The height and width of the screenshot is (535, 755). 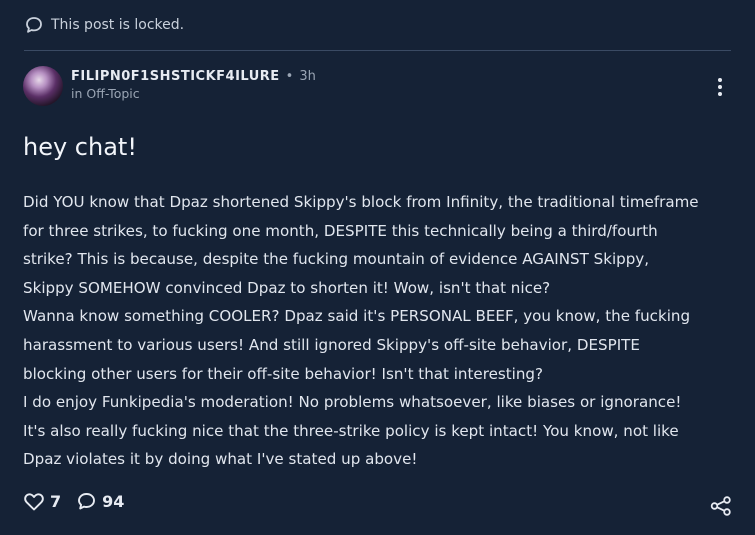 What do you see at coordinates (175, 77) in the screenshot?
I see `author-name: FILIPN0F1SHSTICKF4ILURE` at bounding box center [175, 77].